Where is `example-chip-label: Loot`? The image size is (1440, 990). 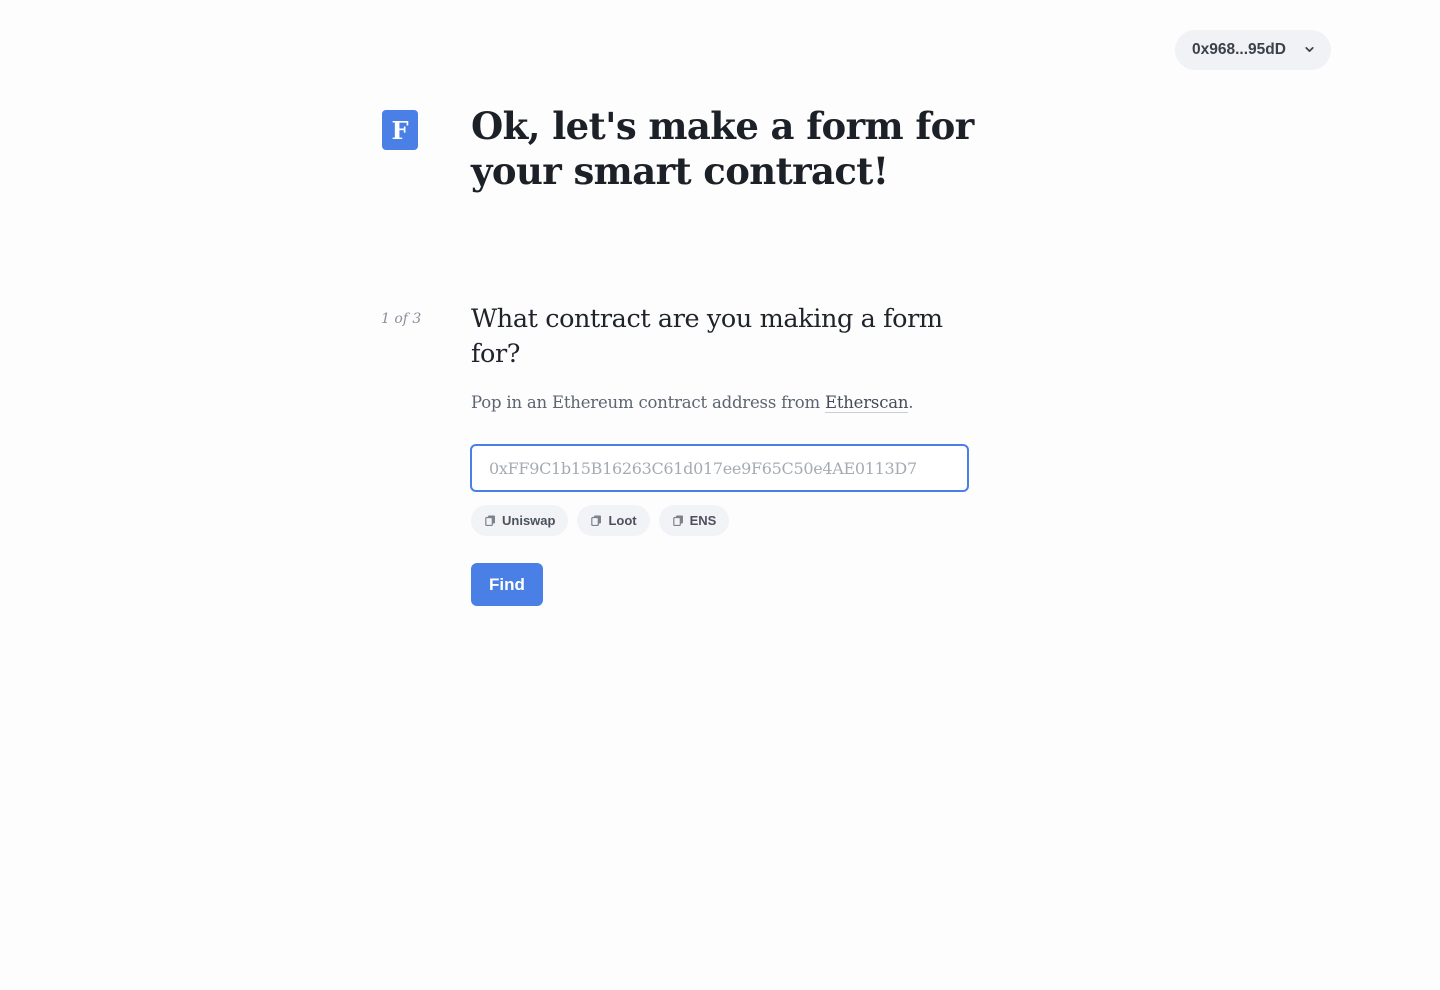 example-chip-label: Loot is located at coordinates (622, 520).